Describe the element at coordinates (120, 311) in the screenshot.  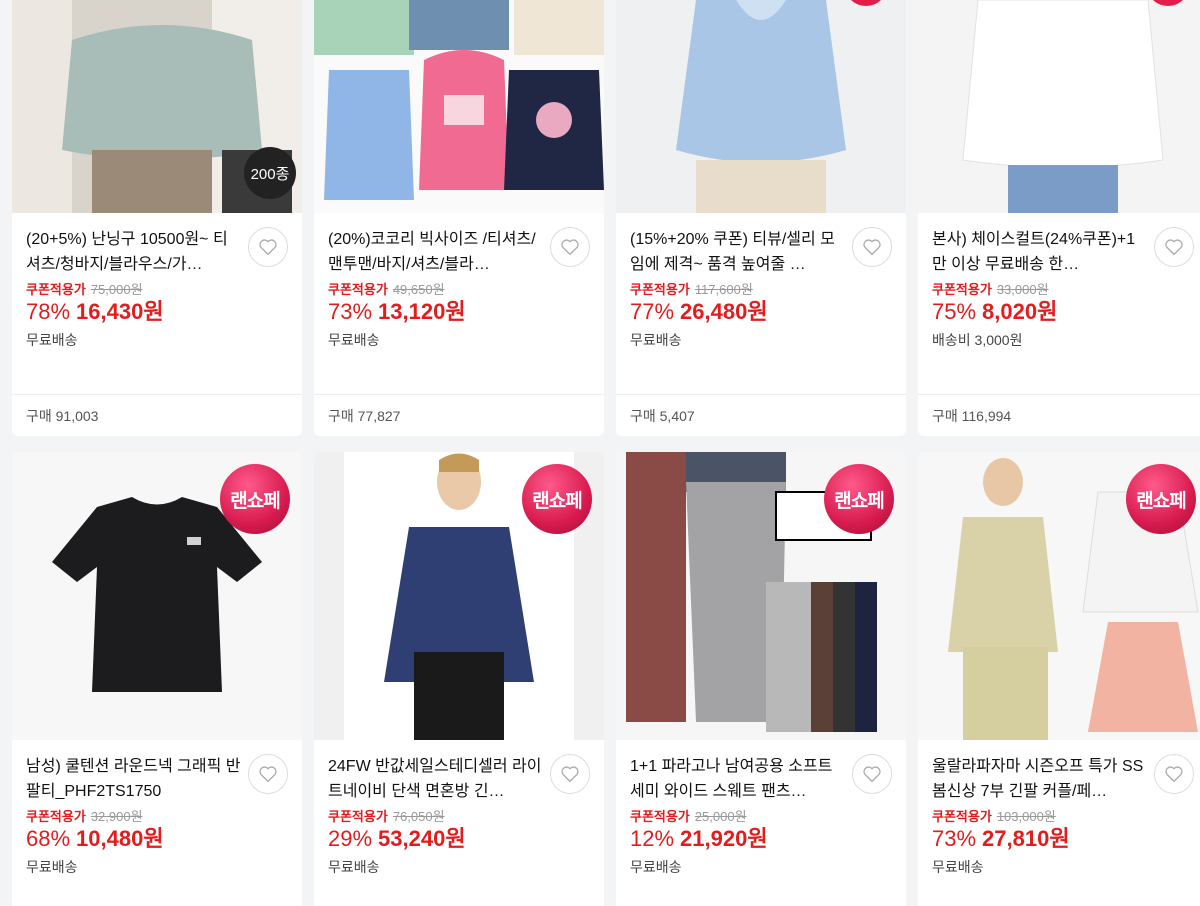
I see `sale-price: 16,430원` at that location.